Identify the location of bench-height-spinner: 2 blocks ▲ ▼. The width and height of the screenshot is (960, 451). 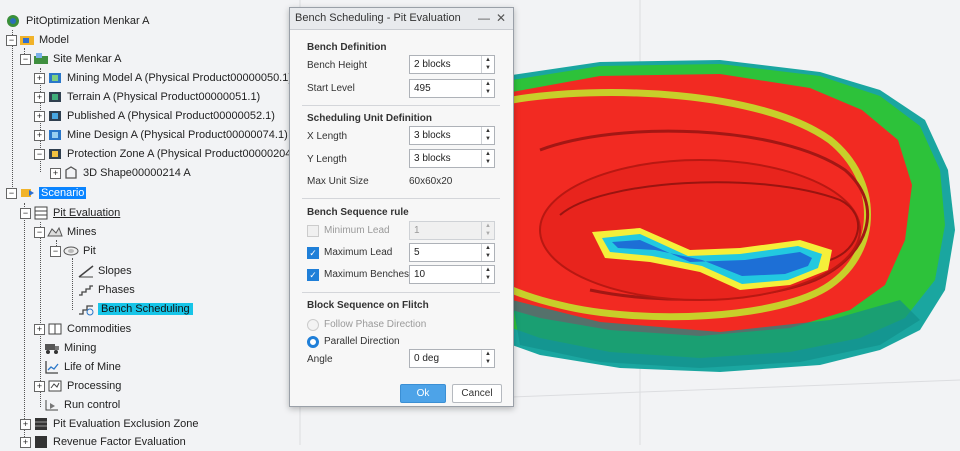
(452, 64).